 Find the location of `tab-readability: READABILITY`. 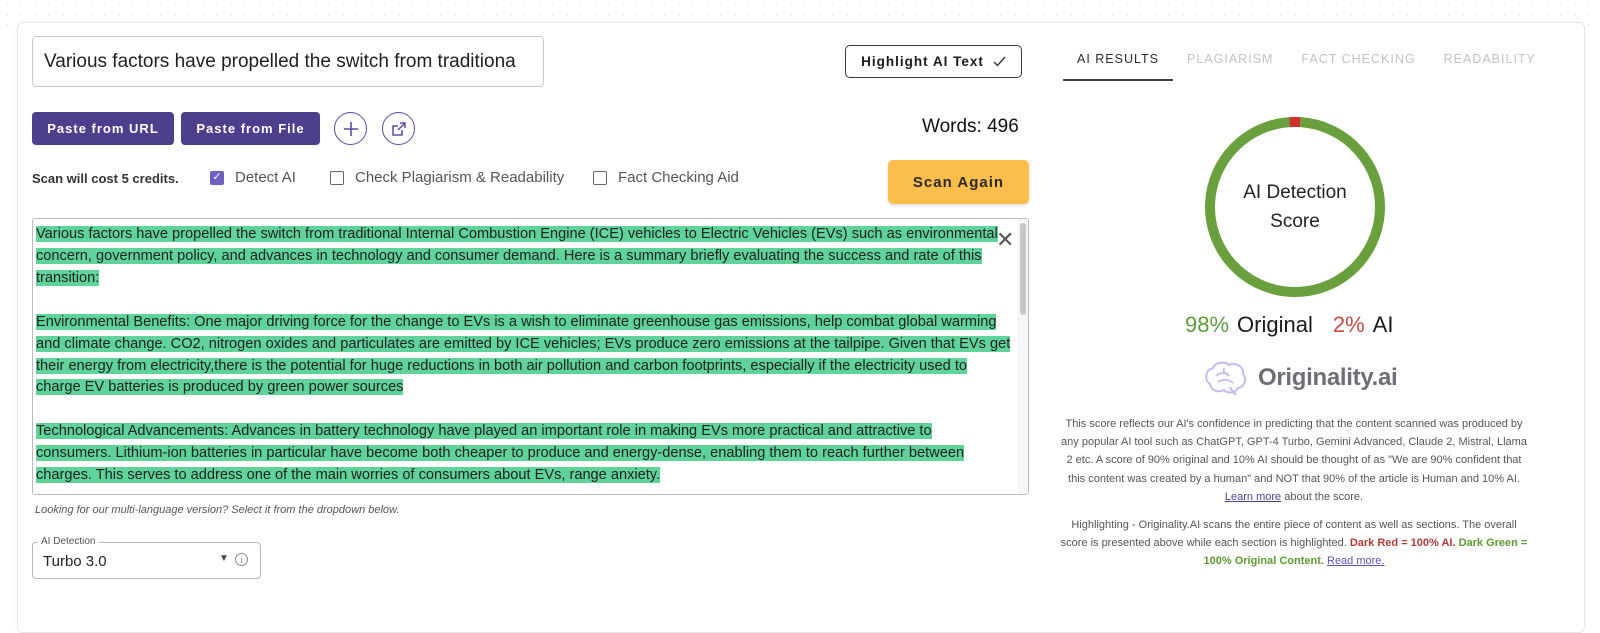

tab-readability: READABILITY is located at coordinates (1490, 66).